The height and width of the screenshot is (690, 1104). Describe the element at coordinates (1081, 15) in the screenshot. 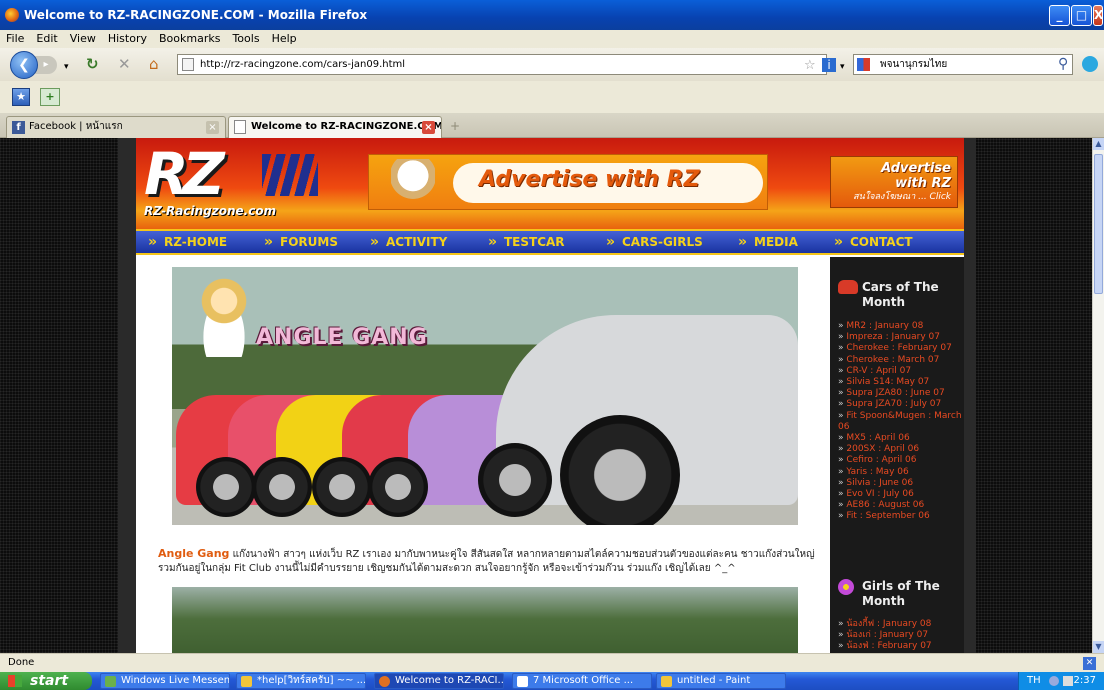

I see `maximize-button: □` at that location.